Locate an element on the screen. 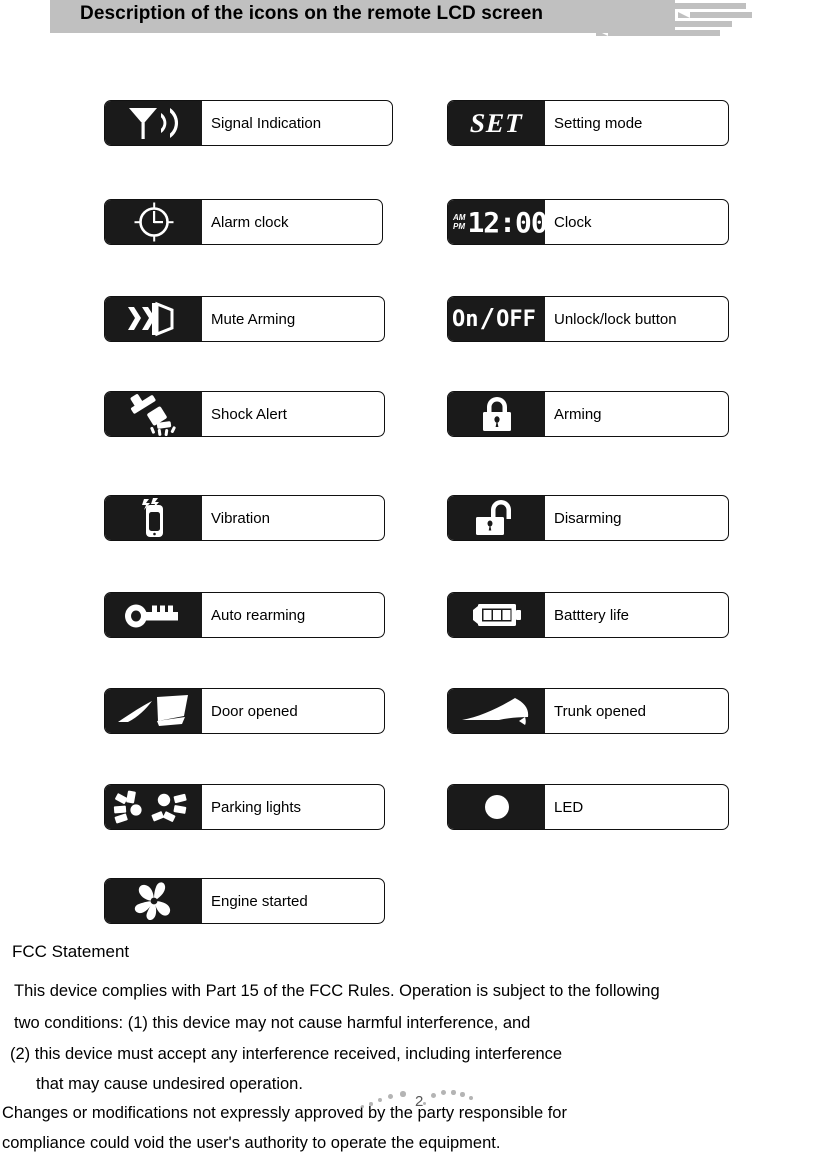 The image size is (826, 1156). icon-label: Mute Arming is located at coordinates (253, 319).